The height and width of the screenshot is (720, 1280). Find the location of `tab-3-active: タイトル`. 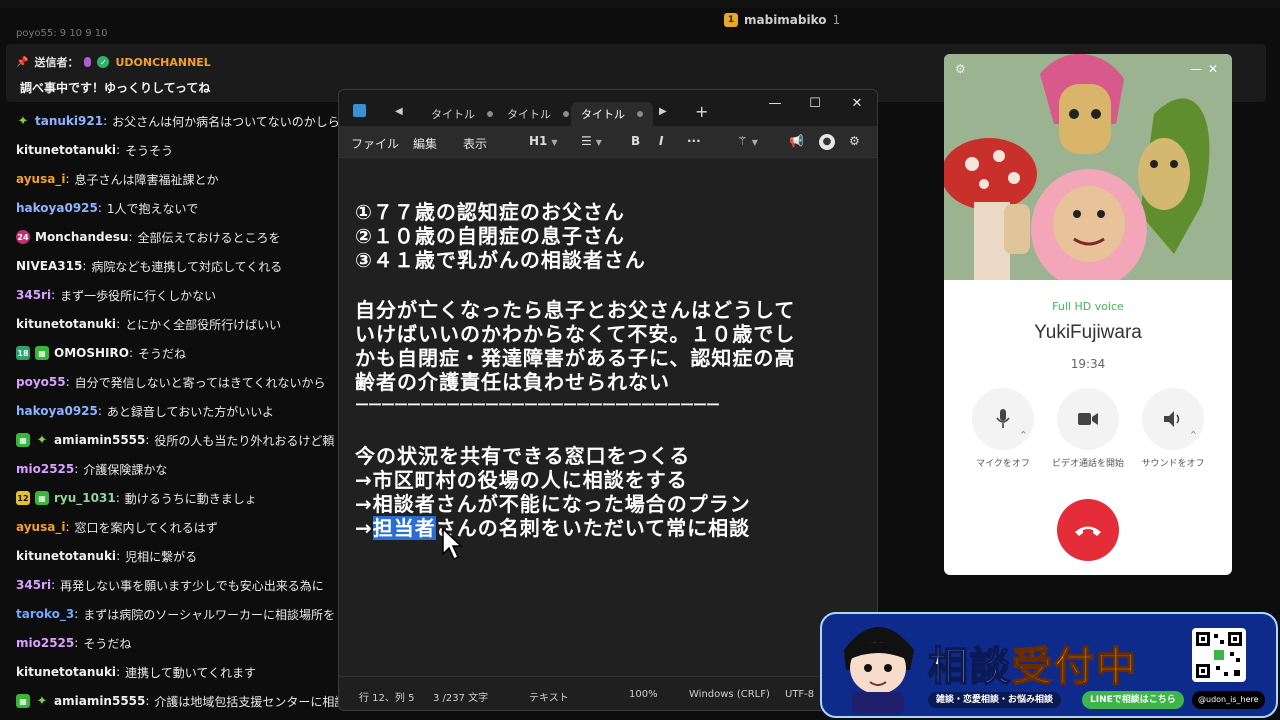

tab-3-active: タイトル is located at coordinates (612, 114).